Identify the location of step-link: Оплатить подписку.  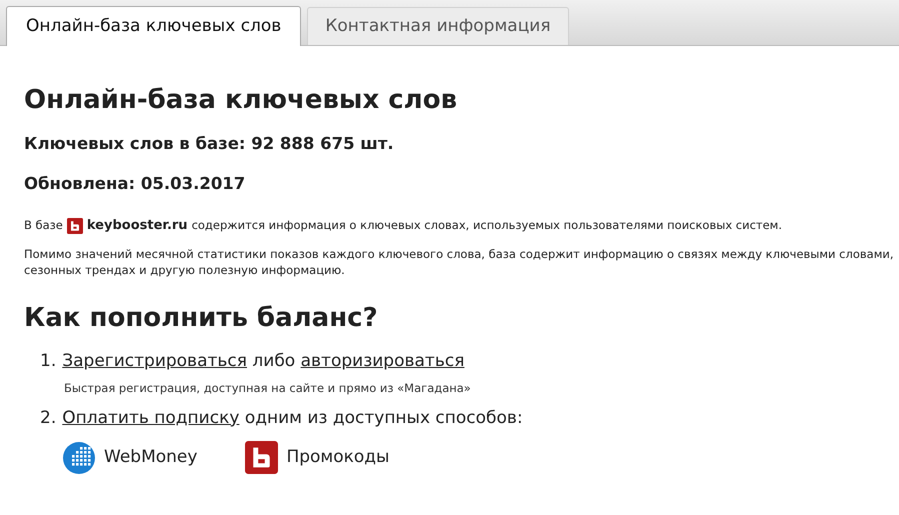
(151, 418).